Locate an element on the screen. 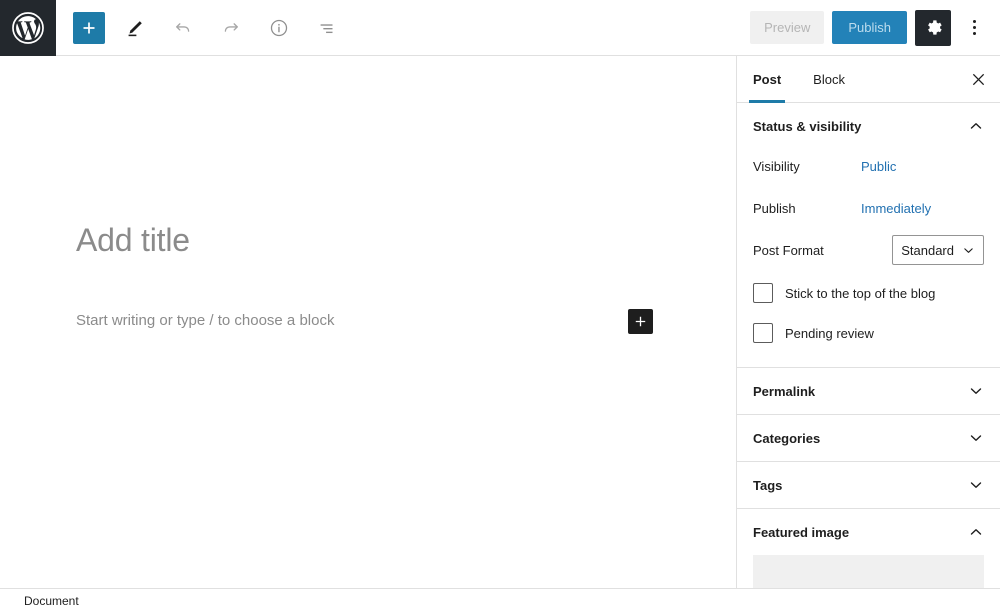  more-options-button is located at coordinates (974, 28).